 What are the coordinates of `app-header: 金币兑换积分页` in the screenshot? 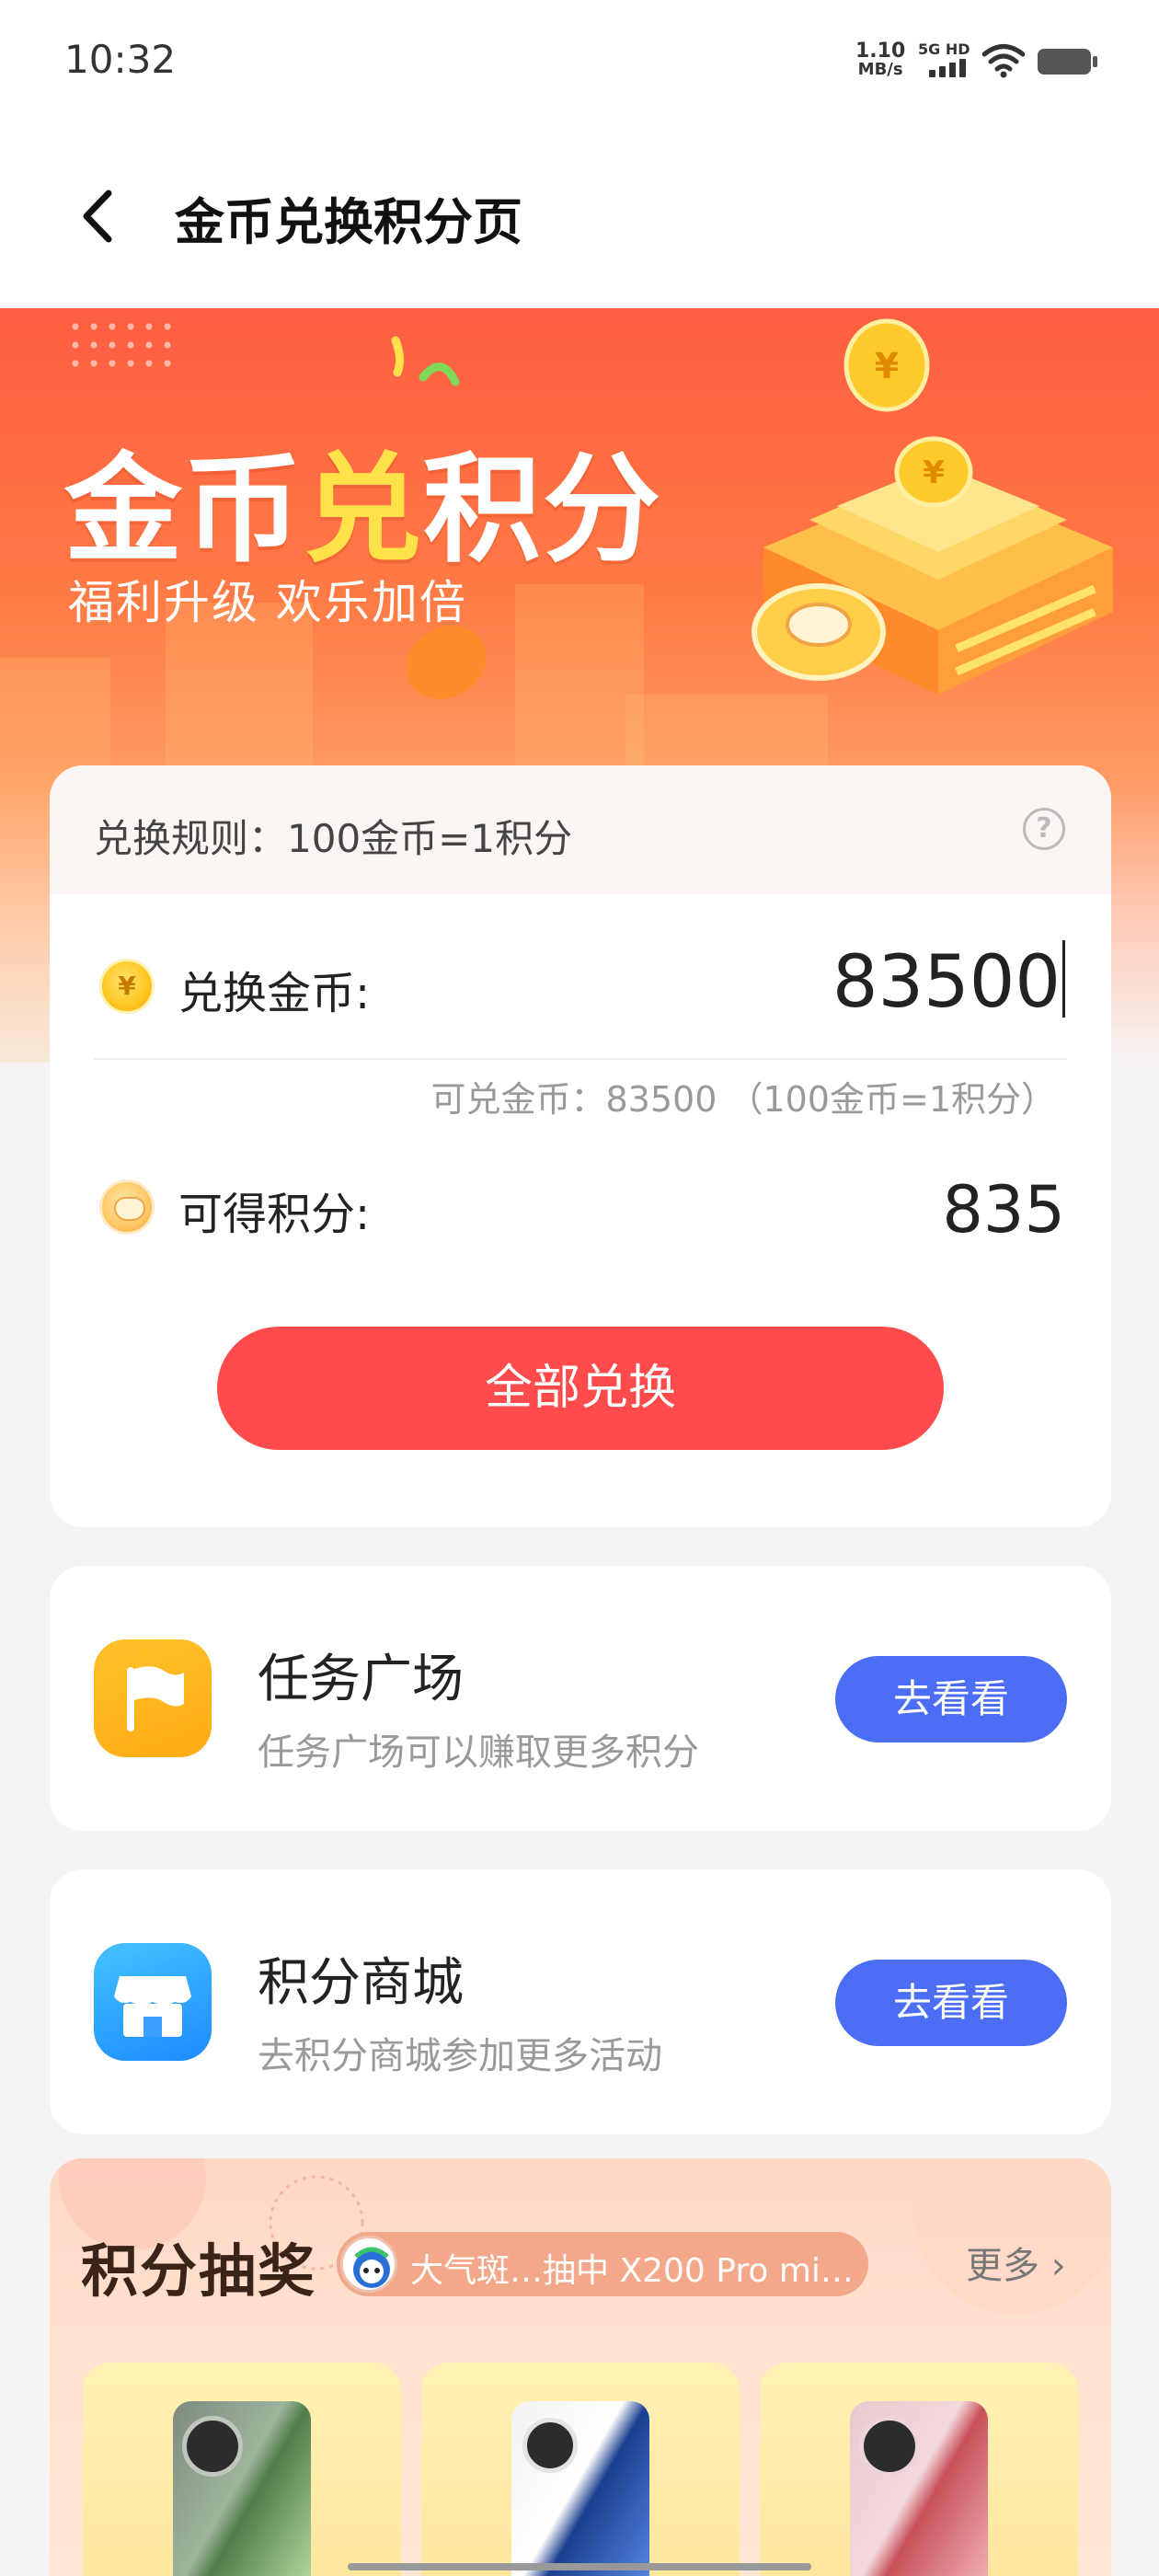 It's located at (579, 216).